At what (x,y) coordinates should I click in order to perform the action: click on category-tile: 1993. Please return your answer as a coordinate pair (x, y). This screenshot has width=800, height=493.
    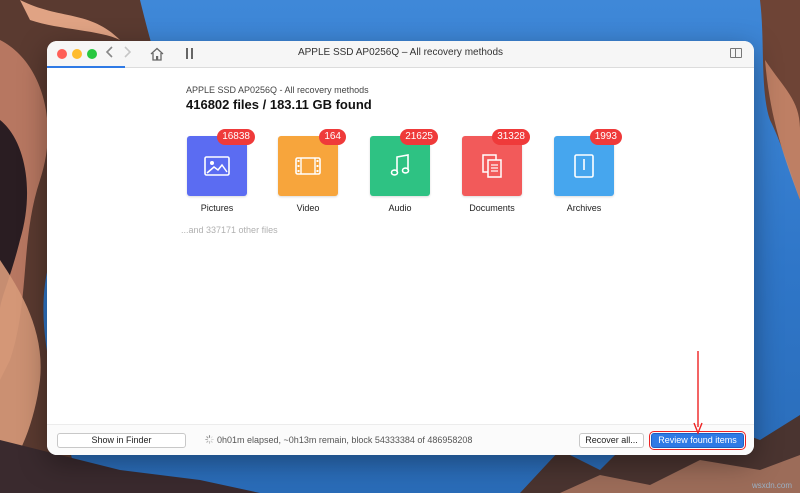
    Looking at the image, I should click on (588, 162).